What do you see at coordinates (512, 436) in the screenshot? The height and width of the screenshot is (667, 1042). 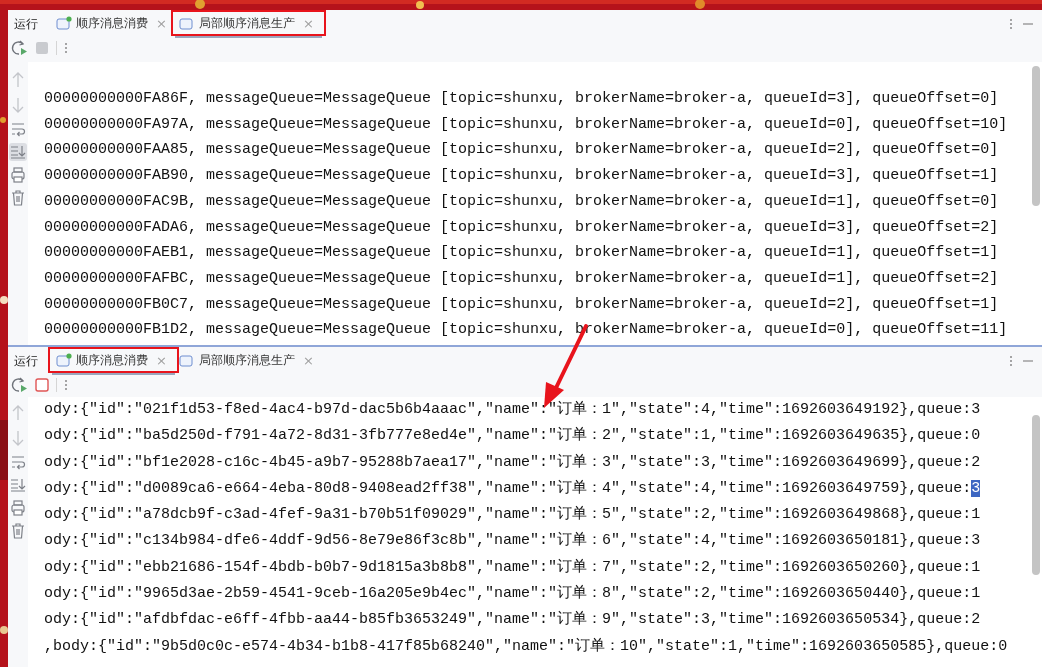 I see `console-line: ody:{"id":"ba5d250d-f791-4a72-8d31-3fb777e8ed4e","name":"订单：2","state":1,"time":1692603649635},queue:0` at bounding box center [512, 436].